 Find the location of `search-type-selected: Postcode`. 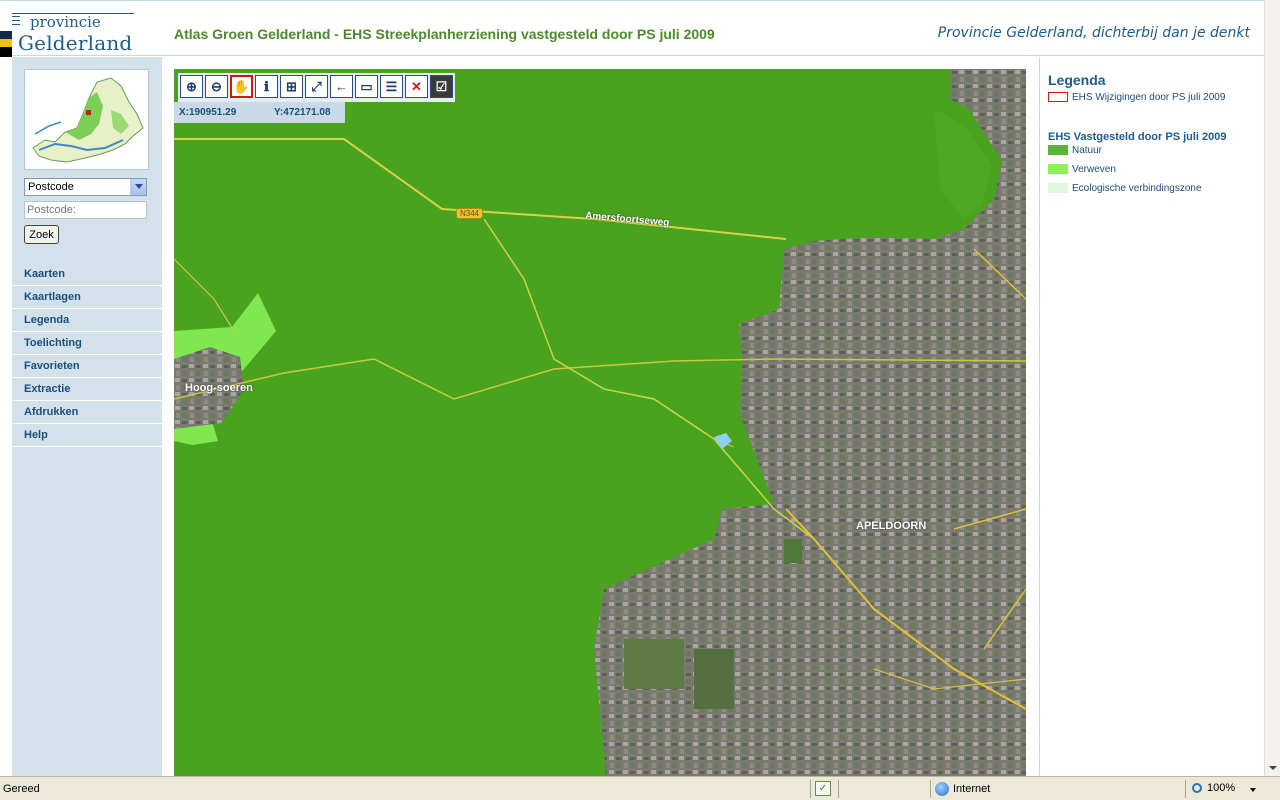

search-type-selected: Postcode is located at coordinates (51, 187).